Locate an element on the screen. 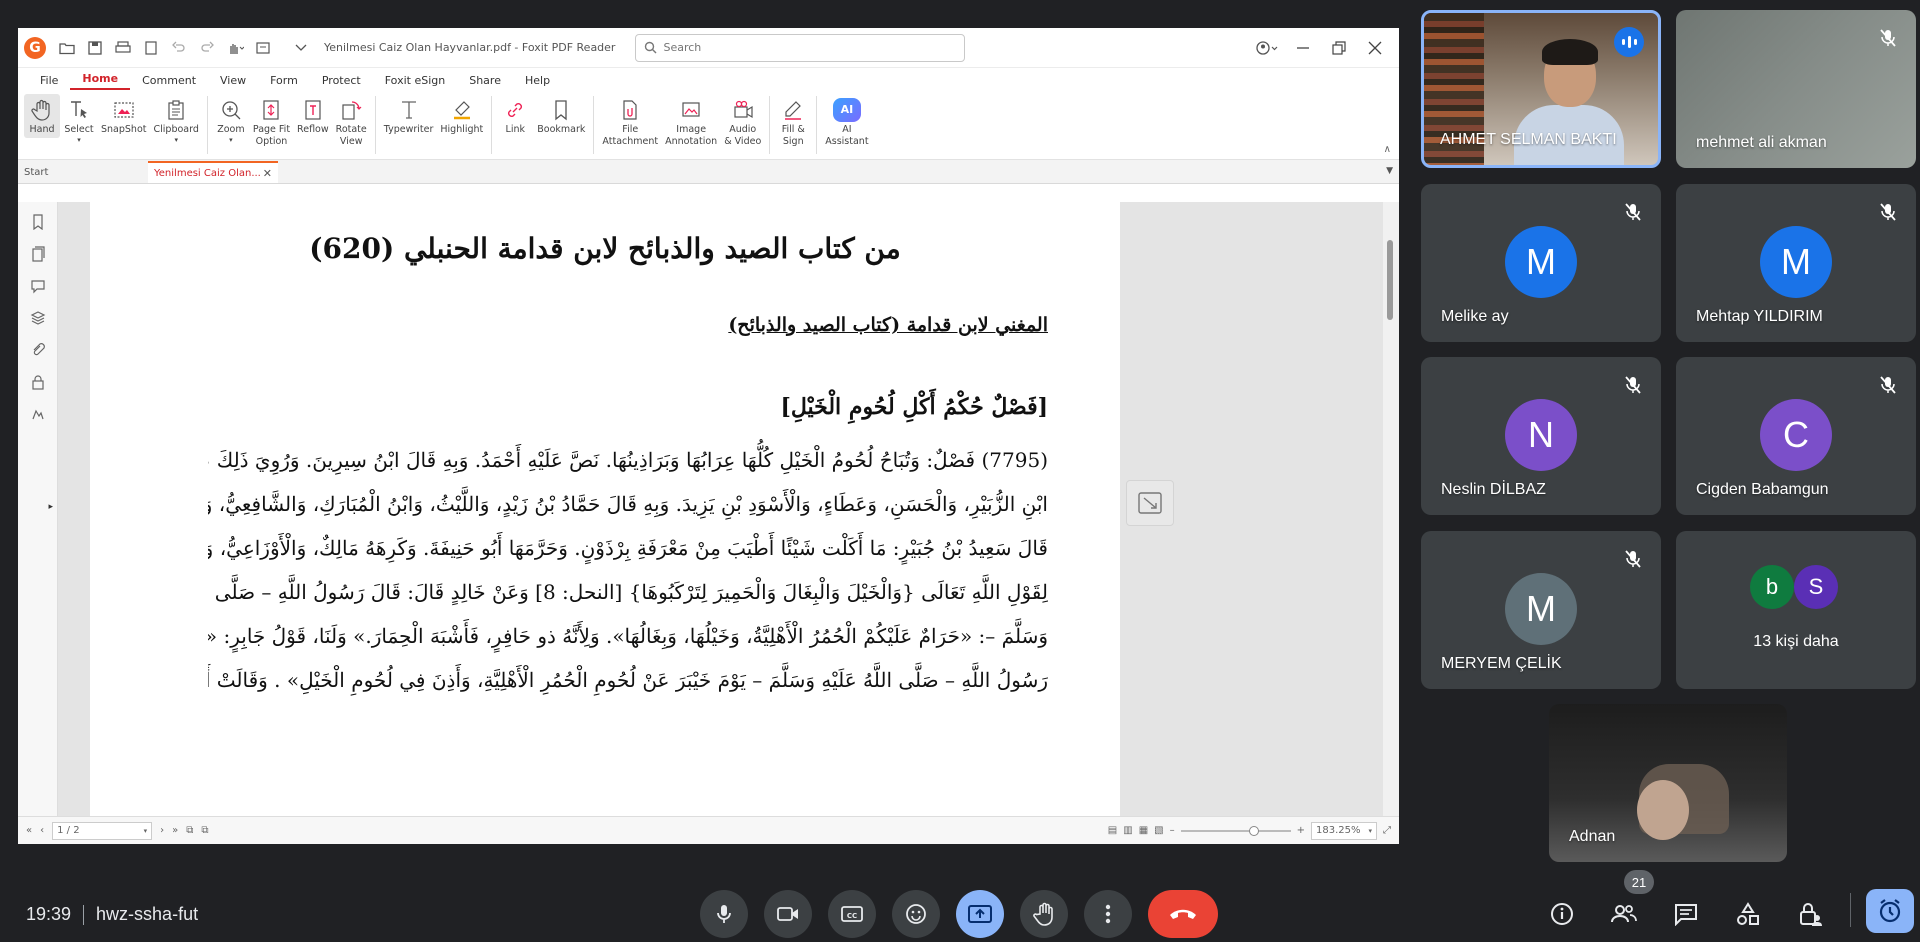  close-tab-icon: ✕ is located at coordinates (267, 173).